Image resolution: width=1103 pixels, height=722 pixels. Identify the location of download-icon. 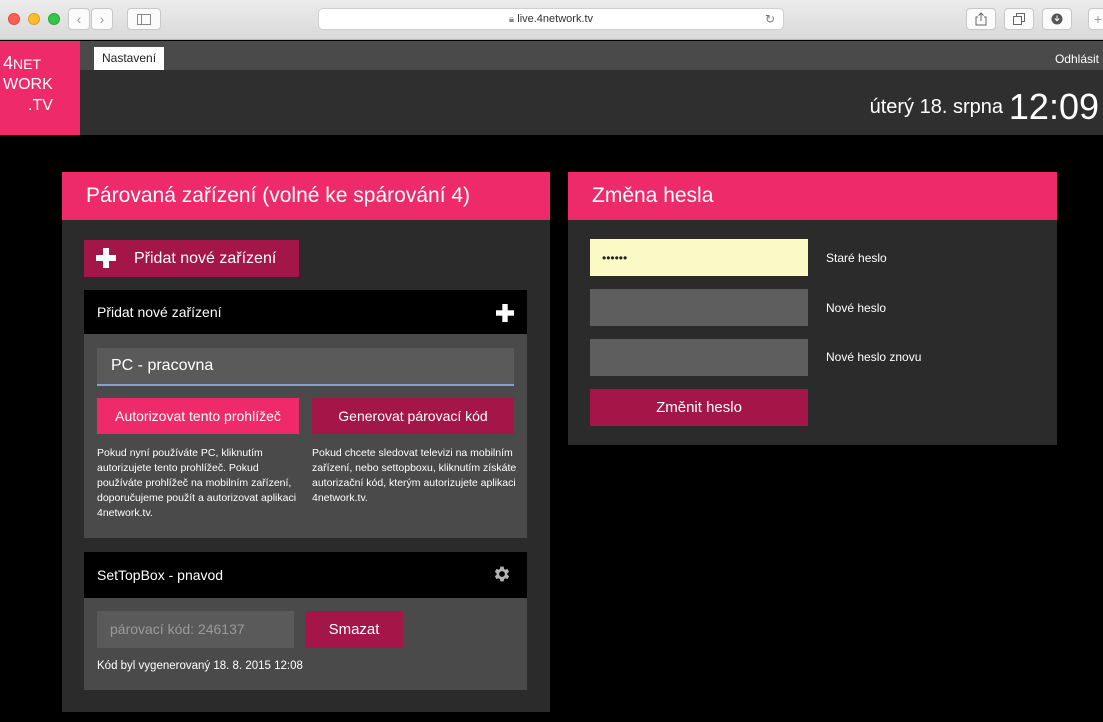
(1057, 19).